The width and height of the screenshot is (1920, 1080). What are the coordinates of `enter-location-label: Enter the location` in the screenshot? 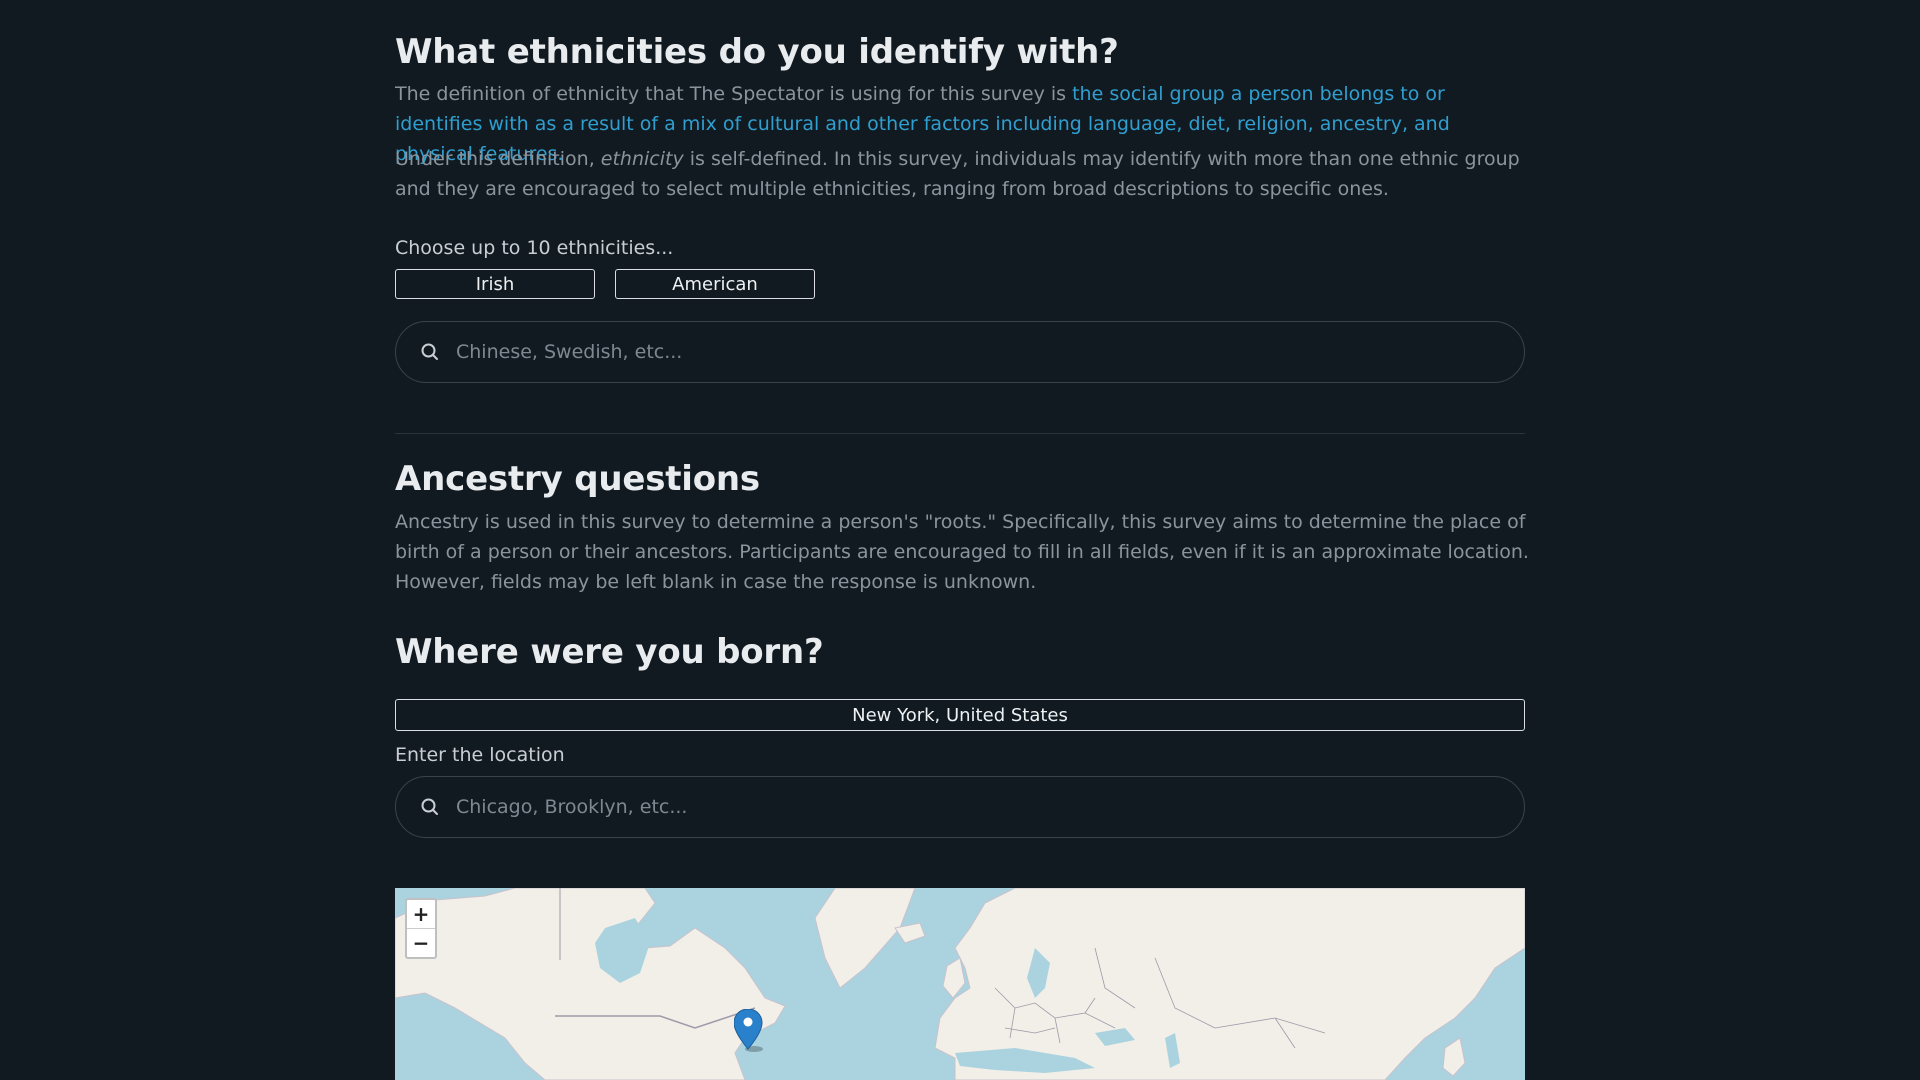 It's located at (480, 755).